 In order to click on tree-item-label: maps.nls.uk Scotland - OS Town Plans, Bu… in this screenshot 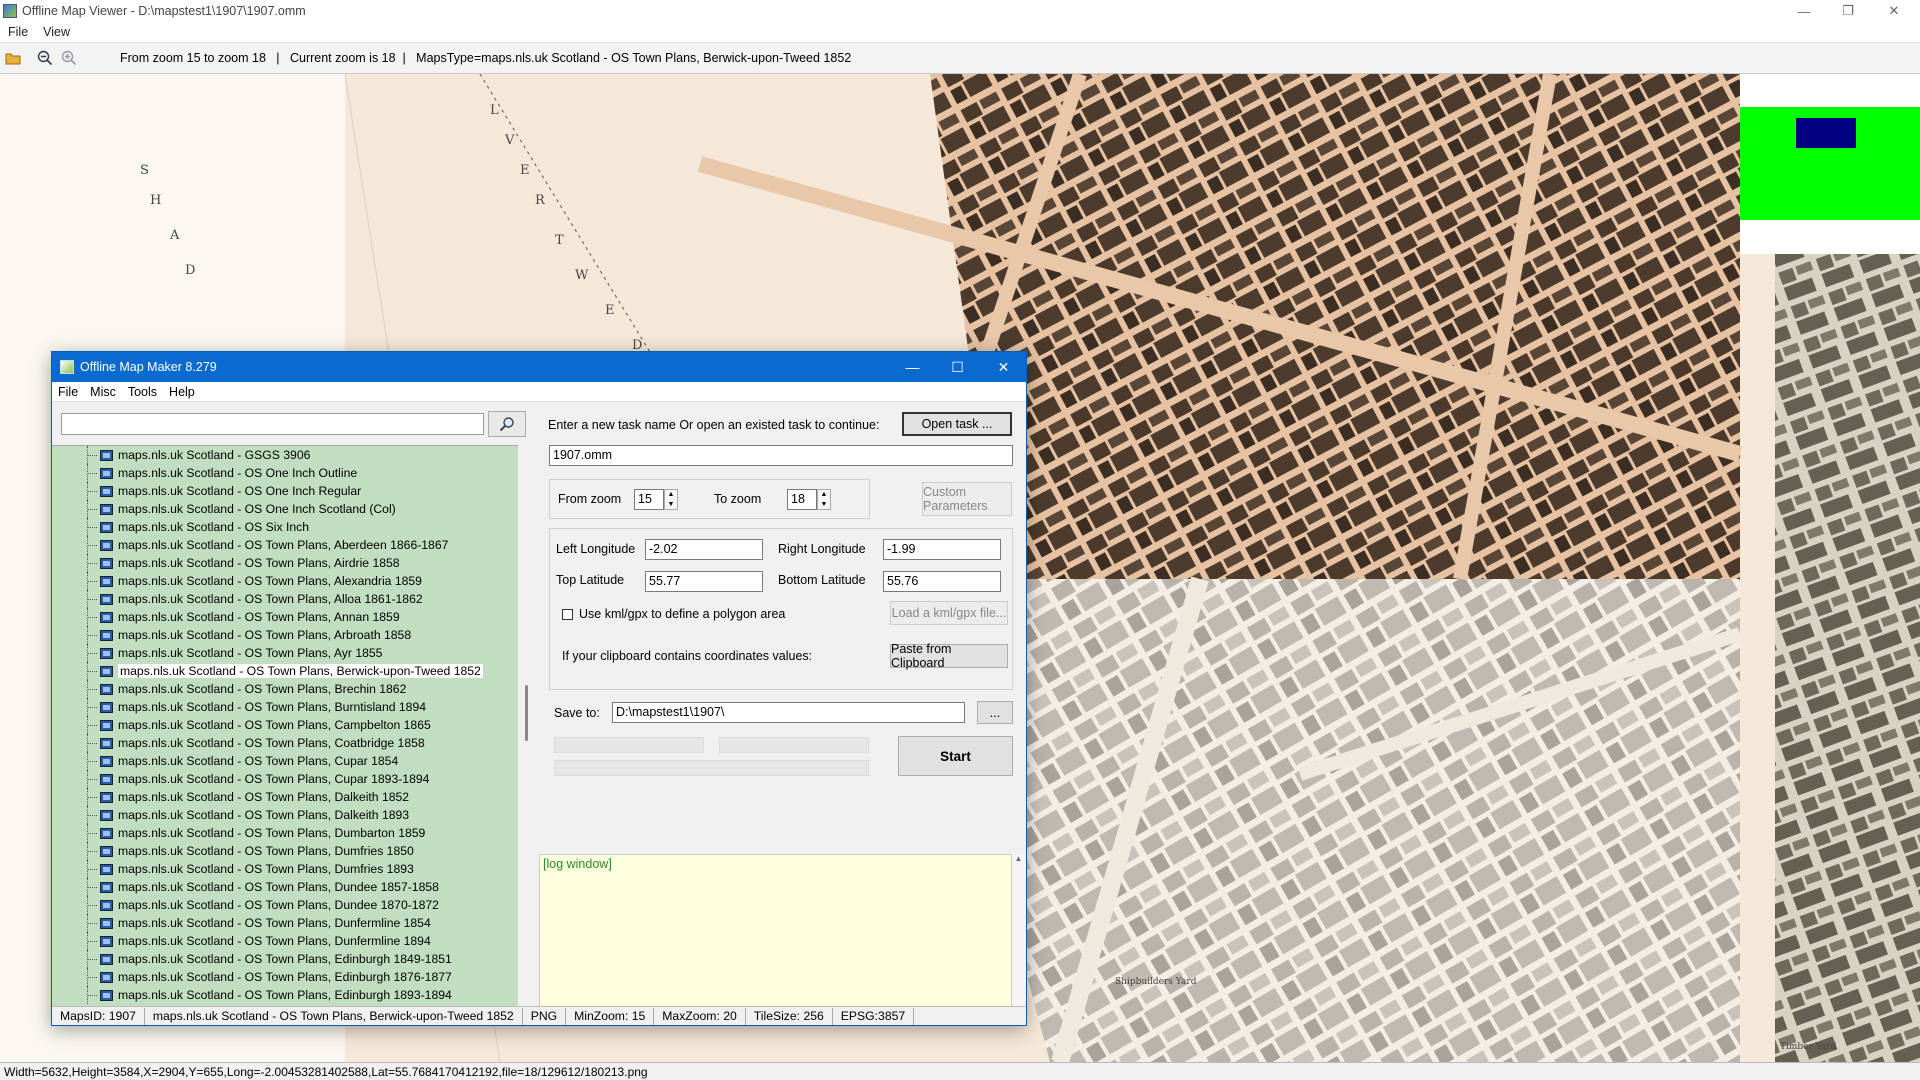, I will do `click(272, 707)`.